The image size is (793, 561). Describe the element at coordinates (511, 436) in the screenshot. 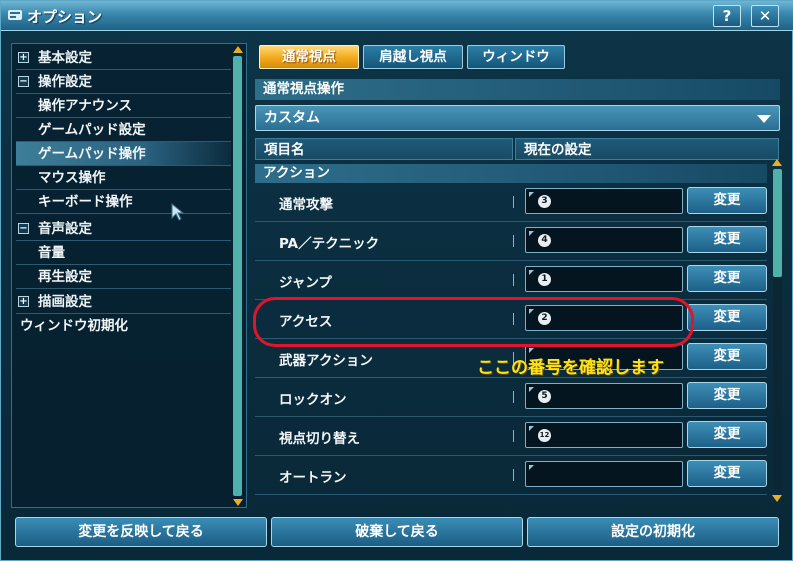

I see `table-row: 視点切り替え 12 変更` at that location.